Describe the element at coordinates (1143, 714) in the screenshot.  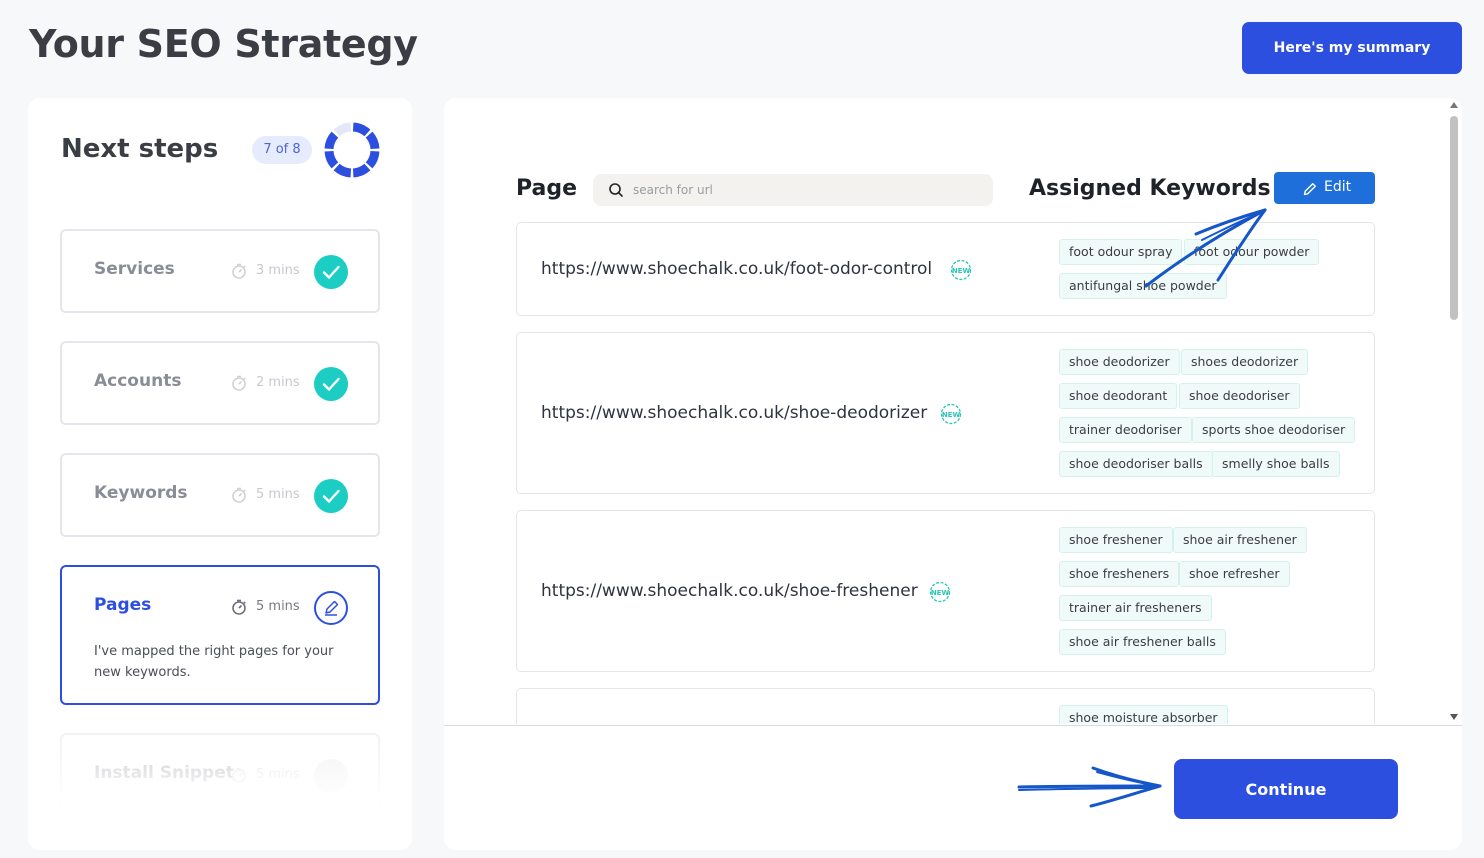
I see `keyword-tag: shoe moisture absorber` at that location.